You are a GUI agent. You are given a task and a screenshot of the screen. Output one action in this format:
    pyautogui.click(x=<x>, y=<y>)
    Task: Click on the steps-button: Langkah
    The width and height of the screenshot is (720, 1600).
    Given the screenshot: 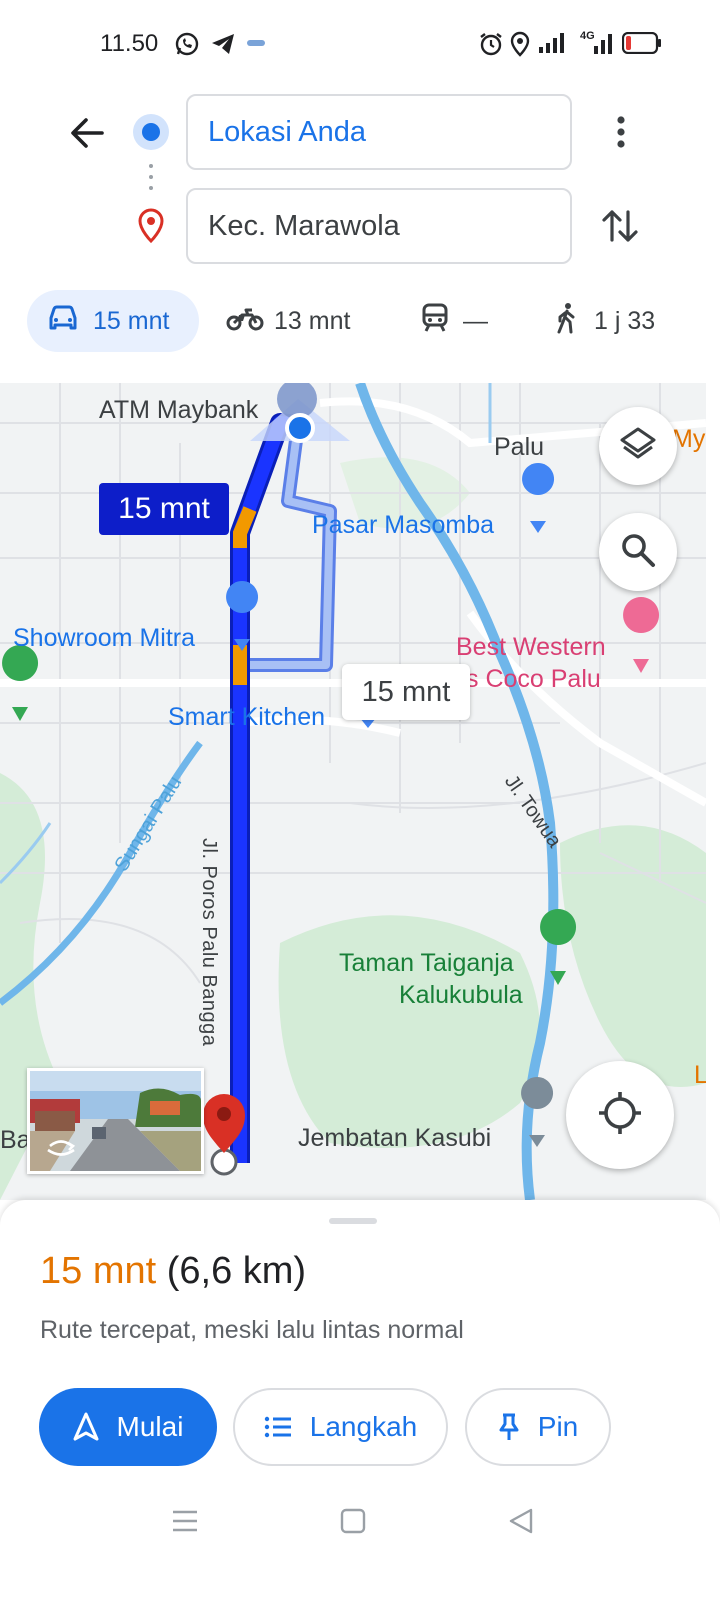 What is the action you would take?
    pyautogui.click(x=340, y=1427)
    